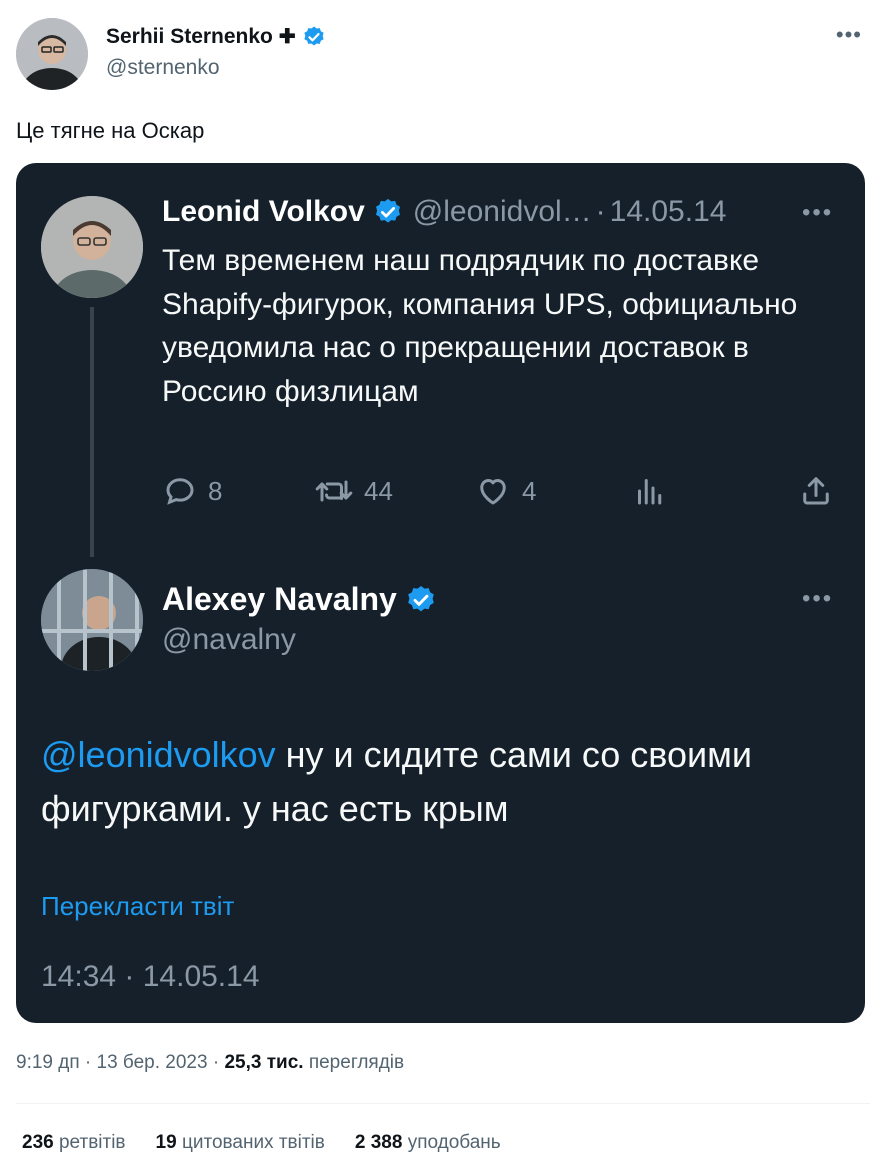  What do you see at coordinates (279, 599) in the screenshot?
I see `reply-name: Alexey Navalny` at bounding box center [279, 599].